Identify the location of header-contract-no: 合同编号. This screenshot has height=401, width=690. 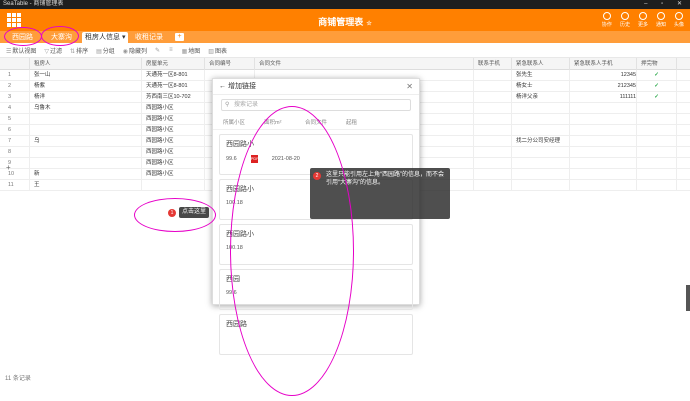
(230, 64).